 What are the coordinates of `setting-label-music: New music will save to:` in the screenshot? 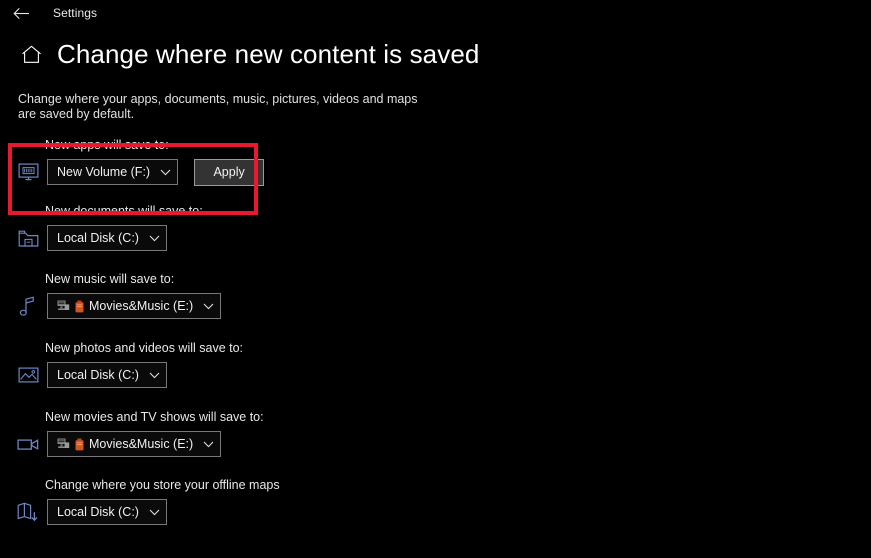 It's located at (110, 279).